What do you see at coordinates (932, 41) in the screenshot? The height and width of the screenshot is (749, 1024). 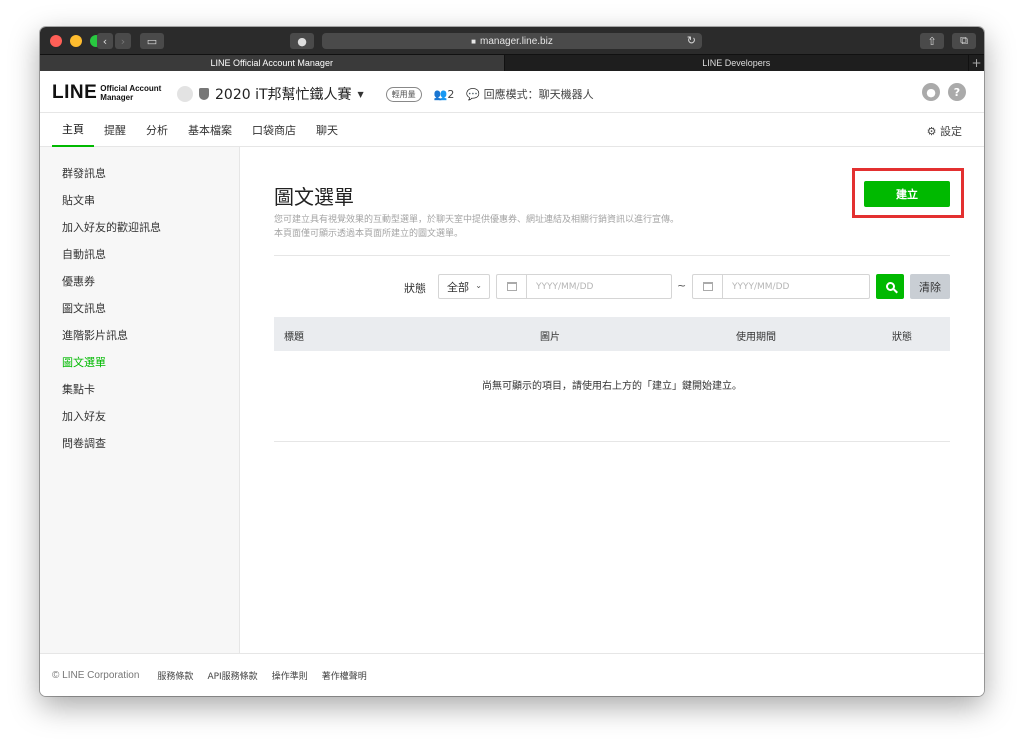 I see `share-icon: ⇧` at bounding box center [932, 41].